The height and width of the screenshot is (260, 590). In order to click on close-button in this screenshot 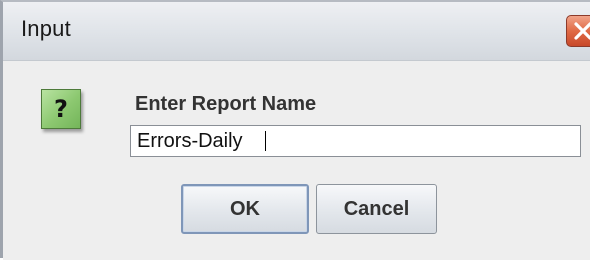, I will do `click(578, 31)`.